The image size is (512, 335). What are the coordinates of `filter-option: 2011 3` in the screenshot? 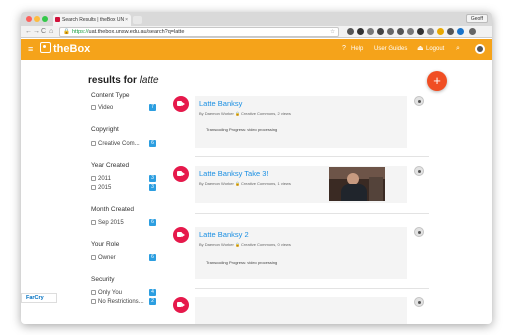 It's located at (123, 179).